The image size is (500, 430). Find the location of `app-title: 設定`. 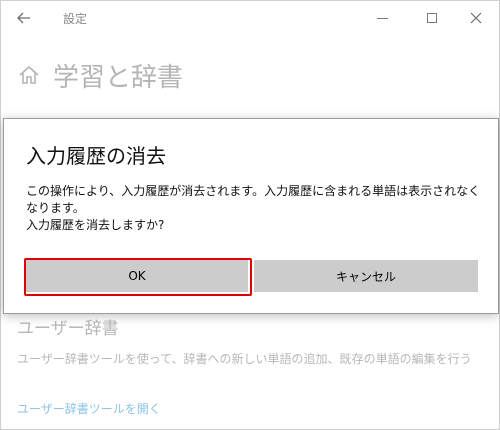

app-title: 設定 is located at coordinates (75, 19).